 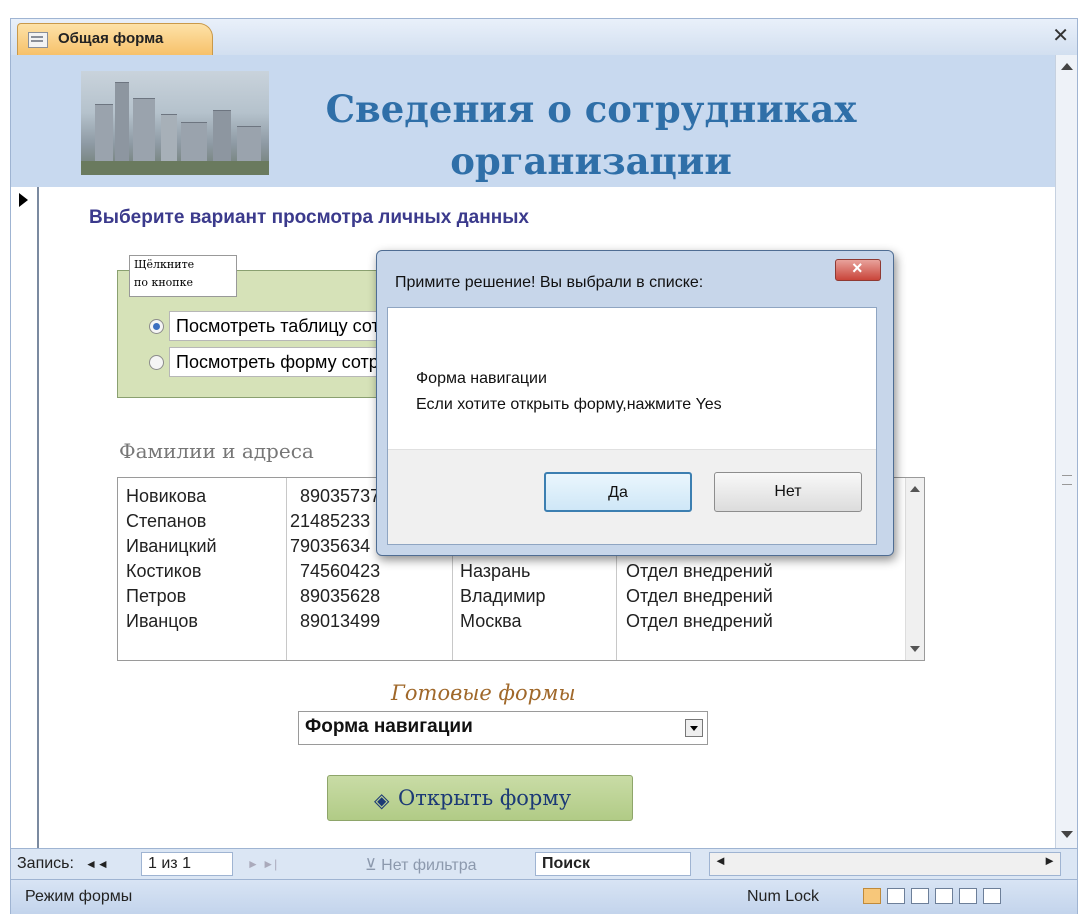 I want to click on title-line-1: Сведения о сотрудниках, so click(x=591, y=109).